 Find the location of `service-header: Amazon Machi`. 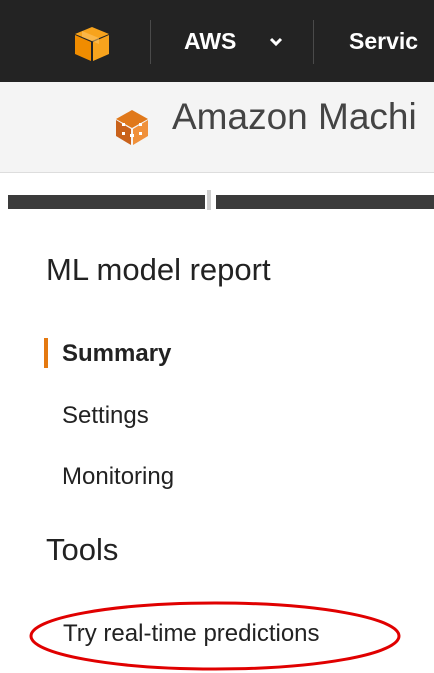

service-header: Amazon Machi is located at coordinates (217, 127).